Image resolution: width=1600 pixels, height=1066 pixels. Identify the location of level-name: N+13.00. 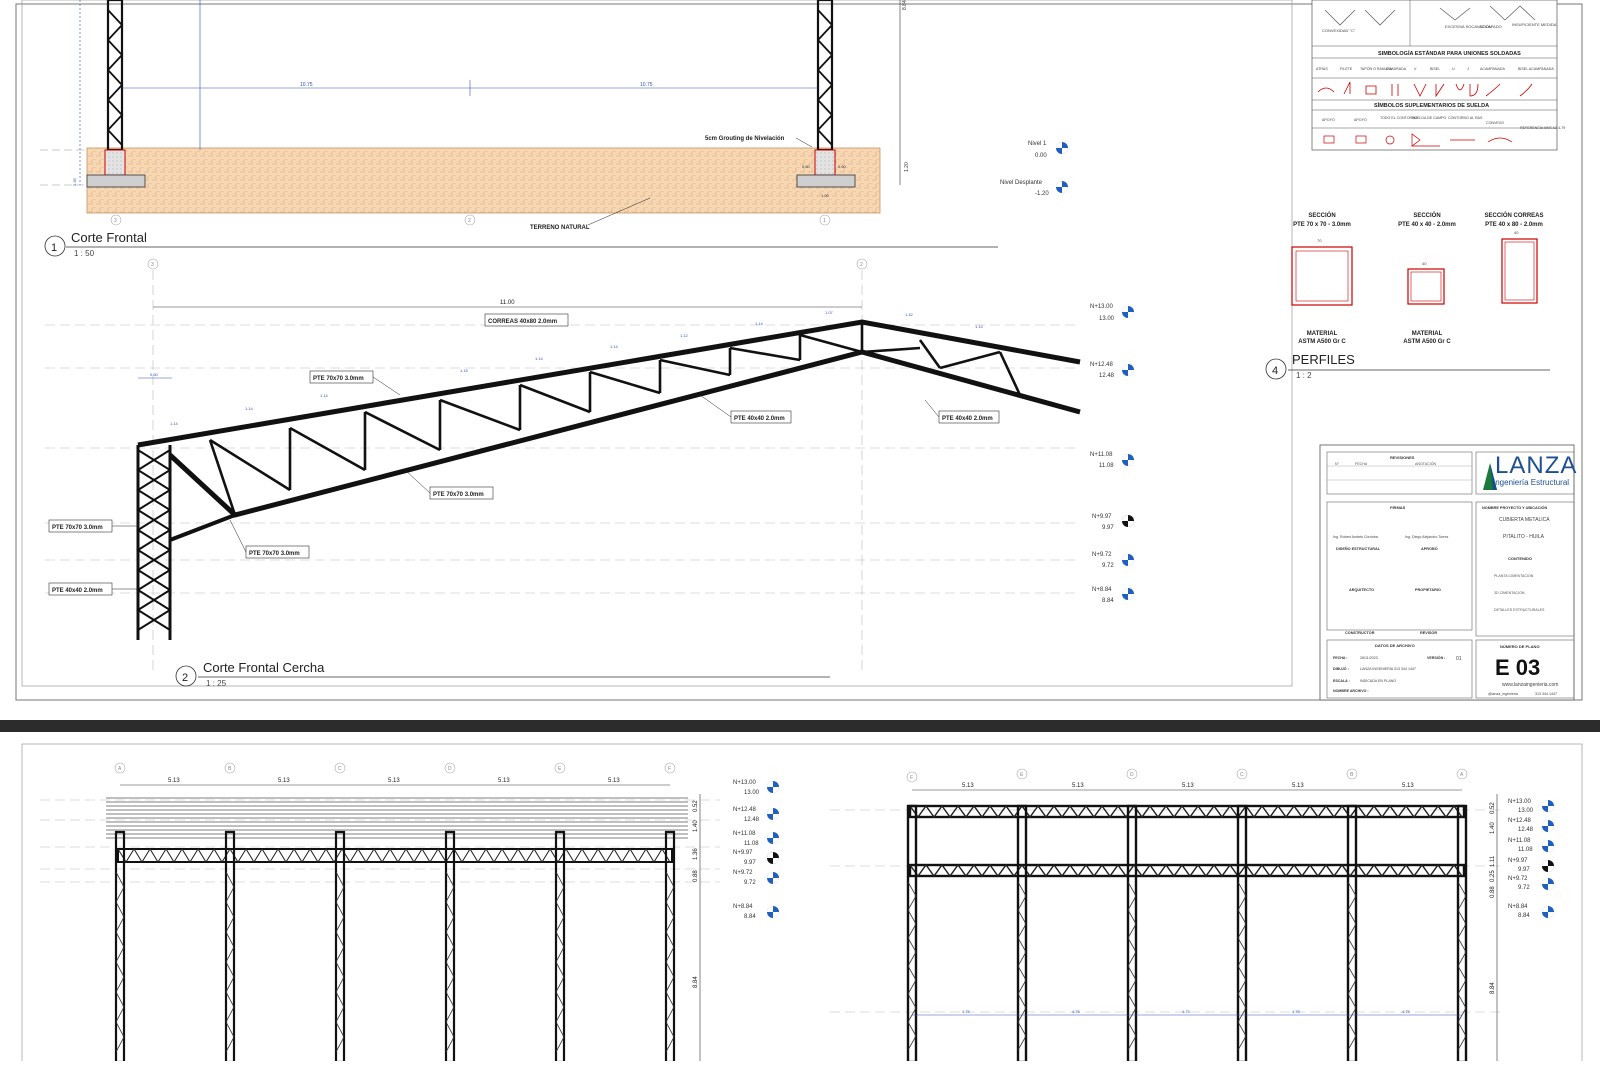
(1102, 307).